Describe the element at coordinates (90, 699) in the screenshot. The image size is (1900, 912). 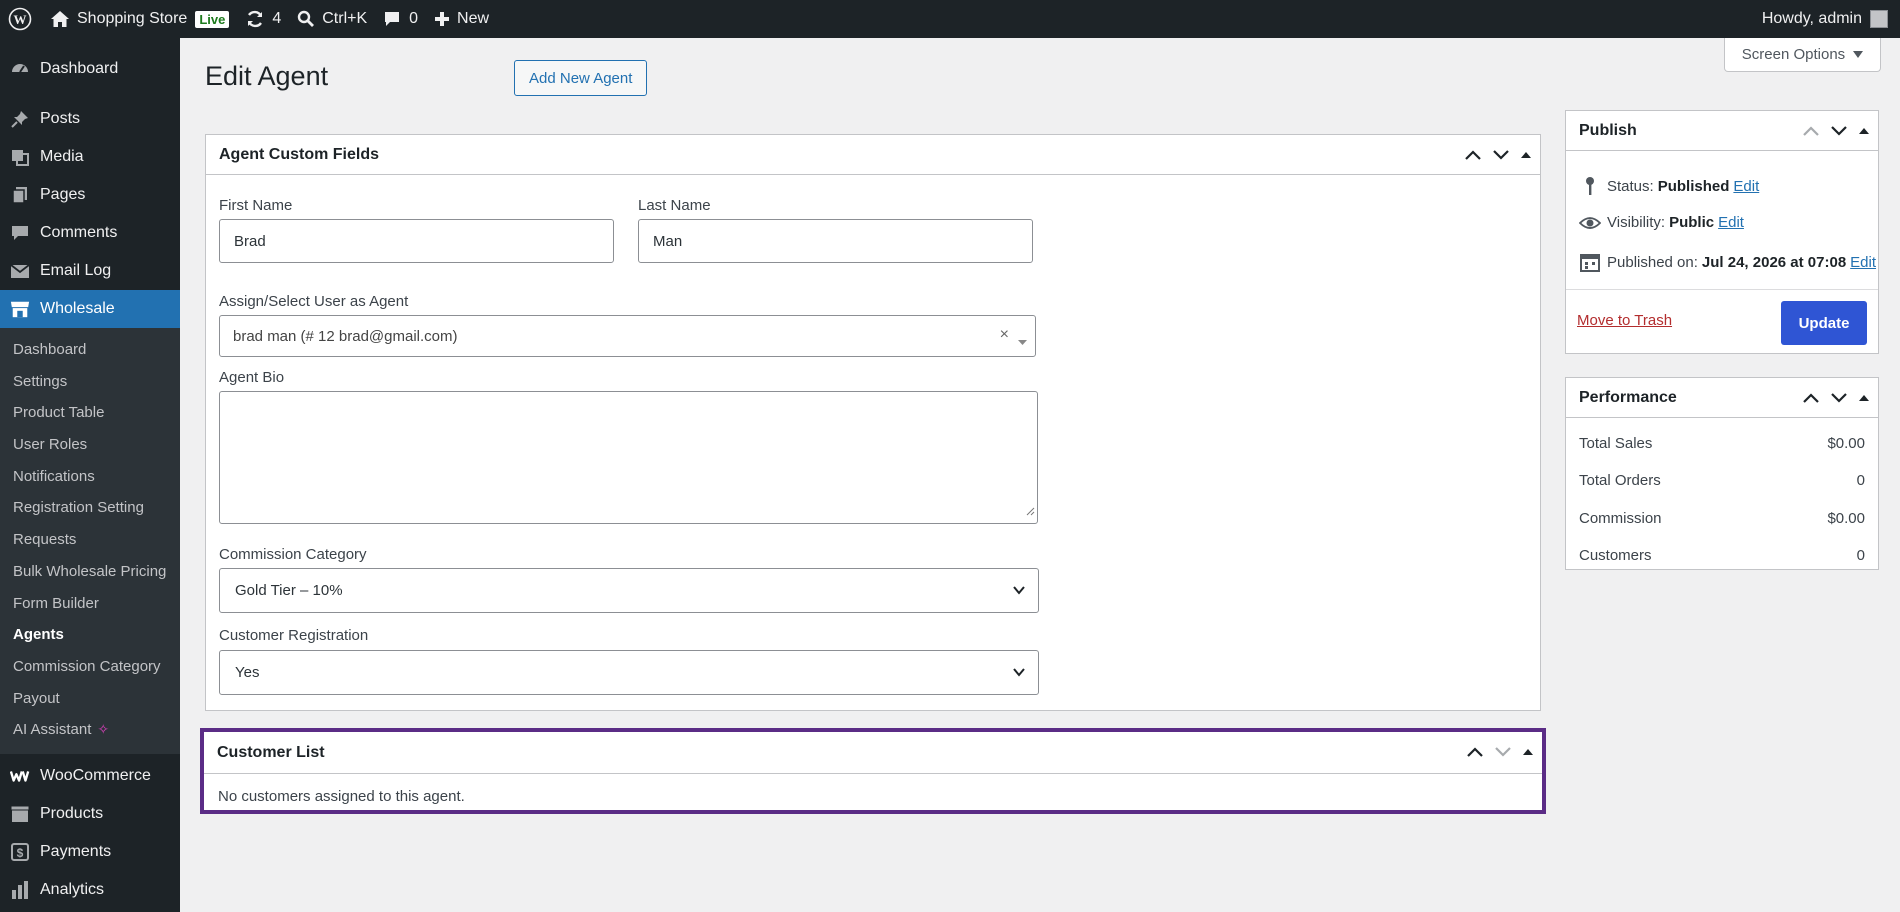
I see `submenu-payout: Payout` at that location.